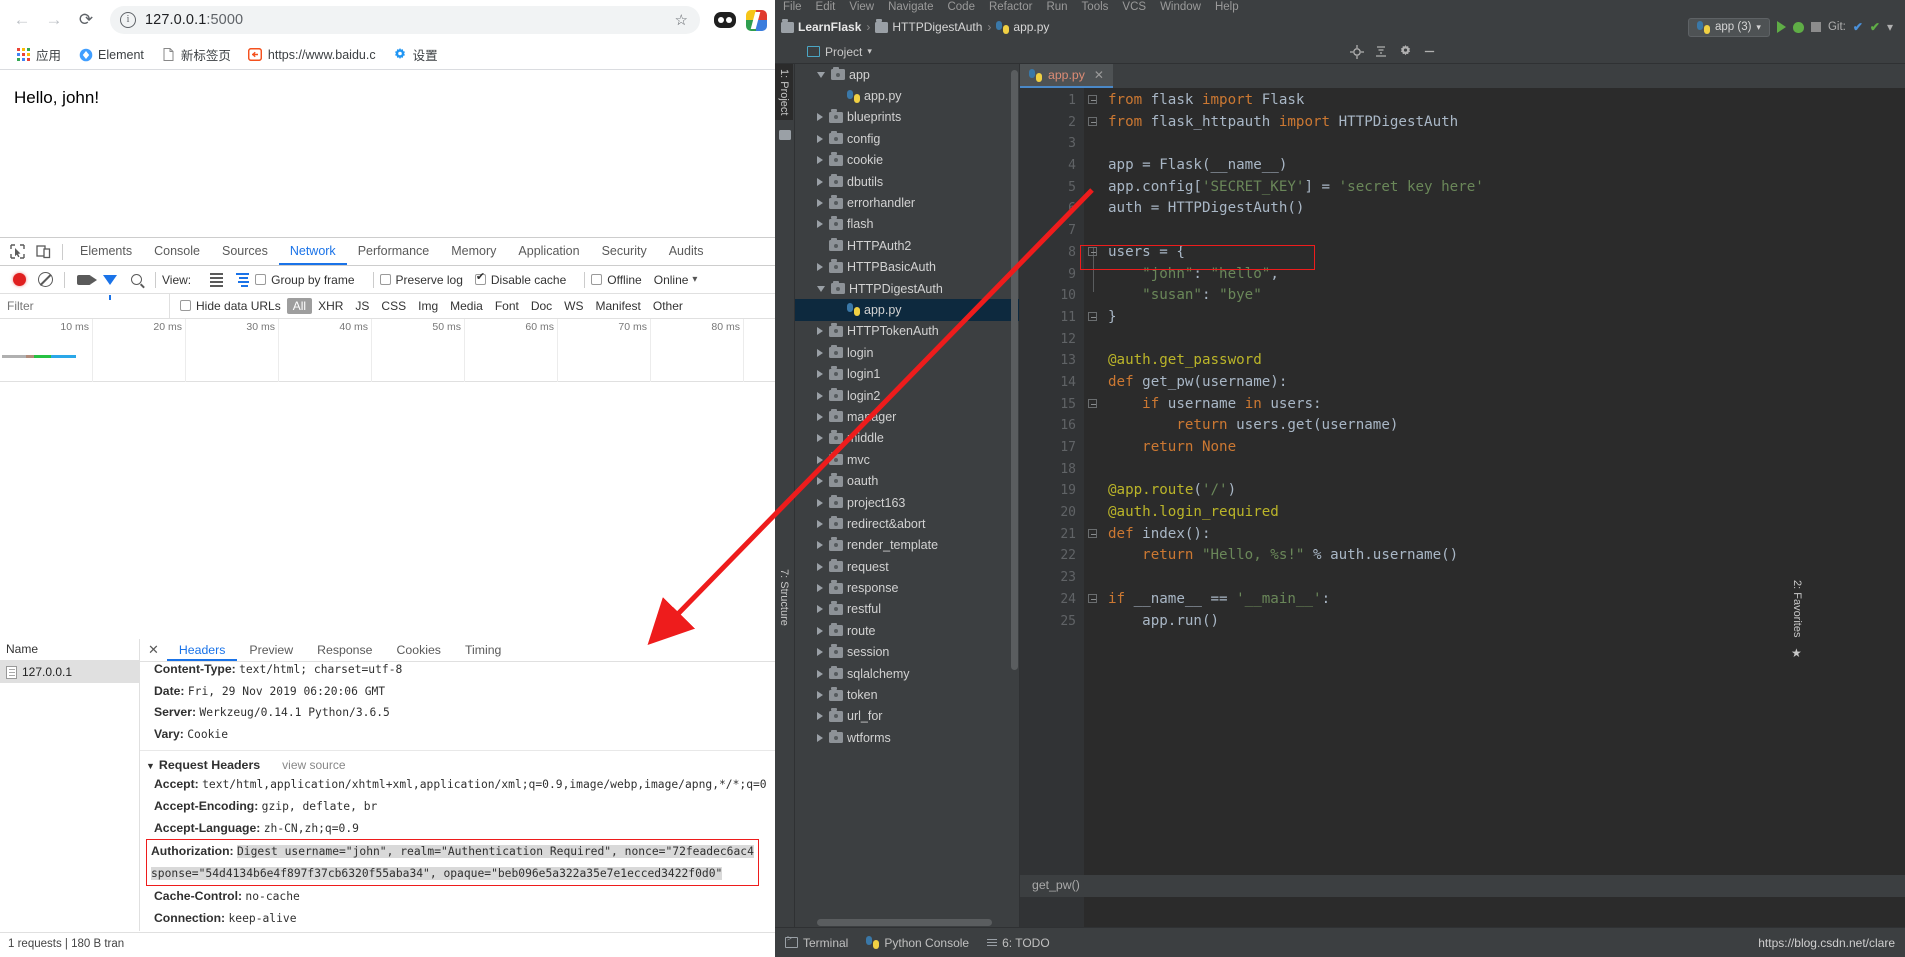 The width and height of the screenshot is (1905, 957). Describe the element at coordinates (245, 251) in the screenshot. I see `tab-sources: Sources` at that location.